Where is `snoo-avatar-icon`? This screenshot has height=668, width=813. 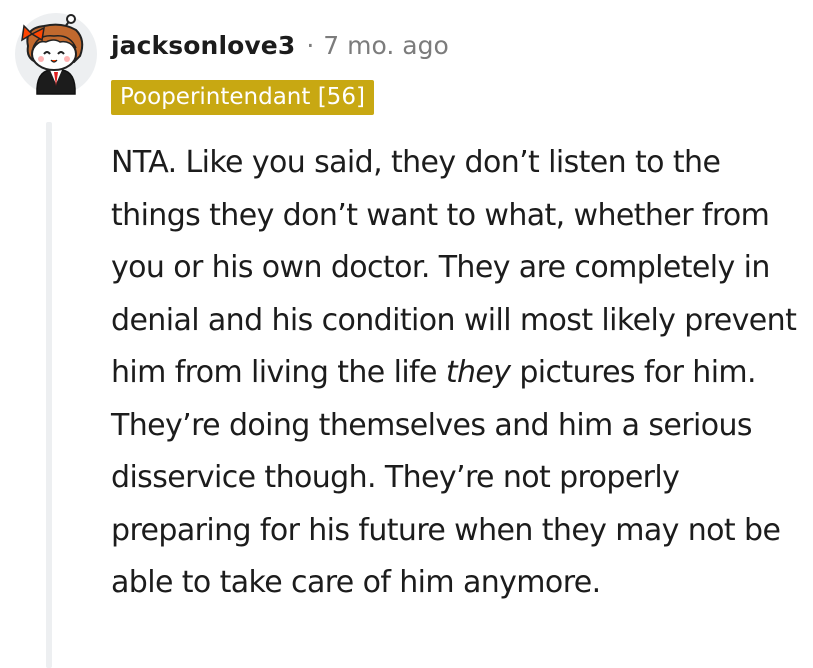
snoo-avatar-icon is located at coordinates (56, 54).